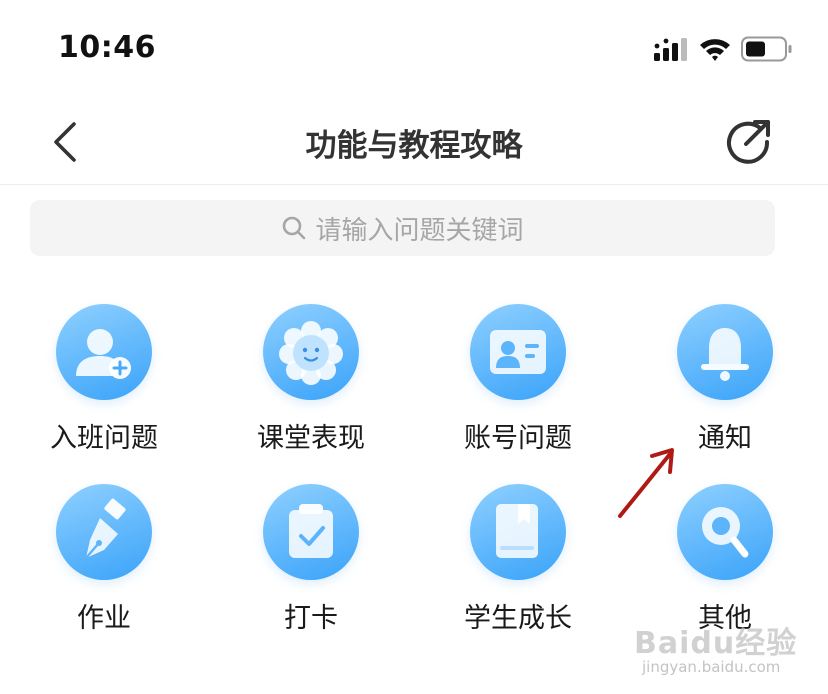 This screenshot has height=694, width=828. I want to click on search-input: 请输入问题关键词, so click(402, 228).